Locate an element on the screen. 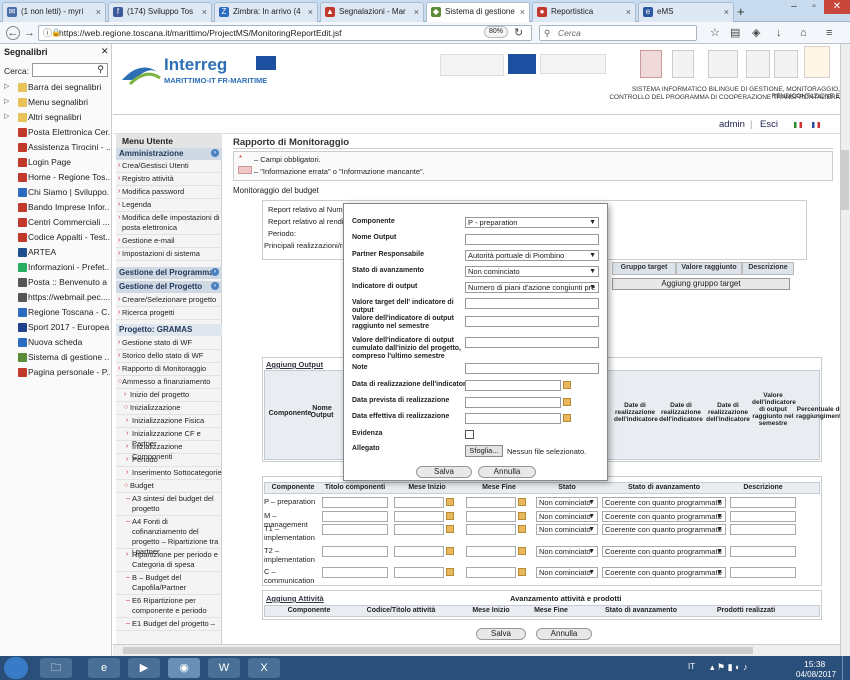 The width and height of the screenshot is (850, 680). menu-item: › Registro attività is located at coordinates (169, 180).